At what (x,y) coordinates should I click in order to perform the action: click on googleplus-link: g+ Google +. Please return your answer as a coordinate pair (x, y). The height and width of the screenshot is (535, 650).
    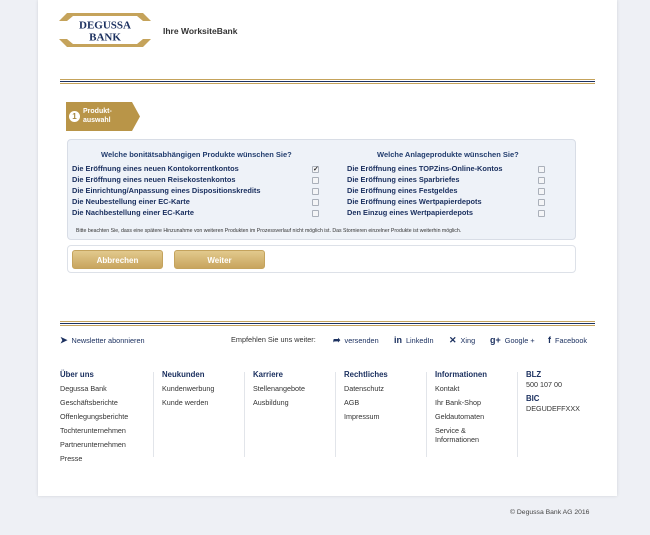
    Looking at the image, I should click on (512, 340).